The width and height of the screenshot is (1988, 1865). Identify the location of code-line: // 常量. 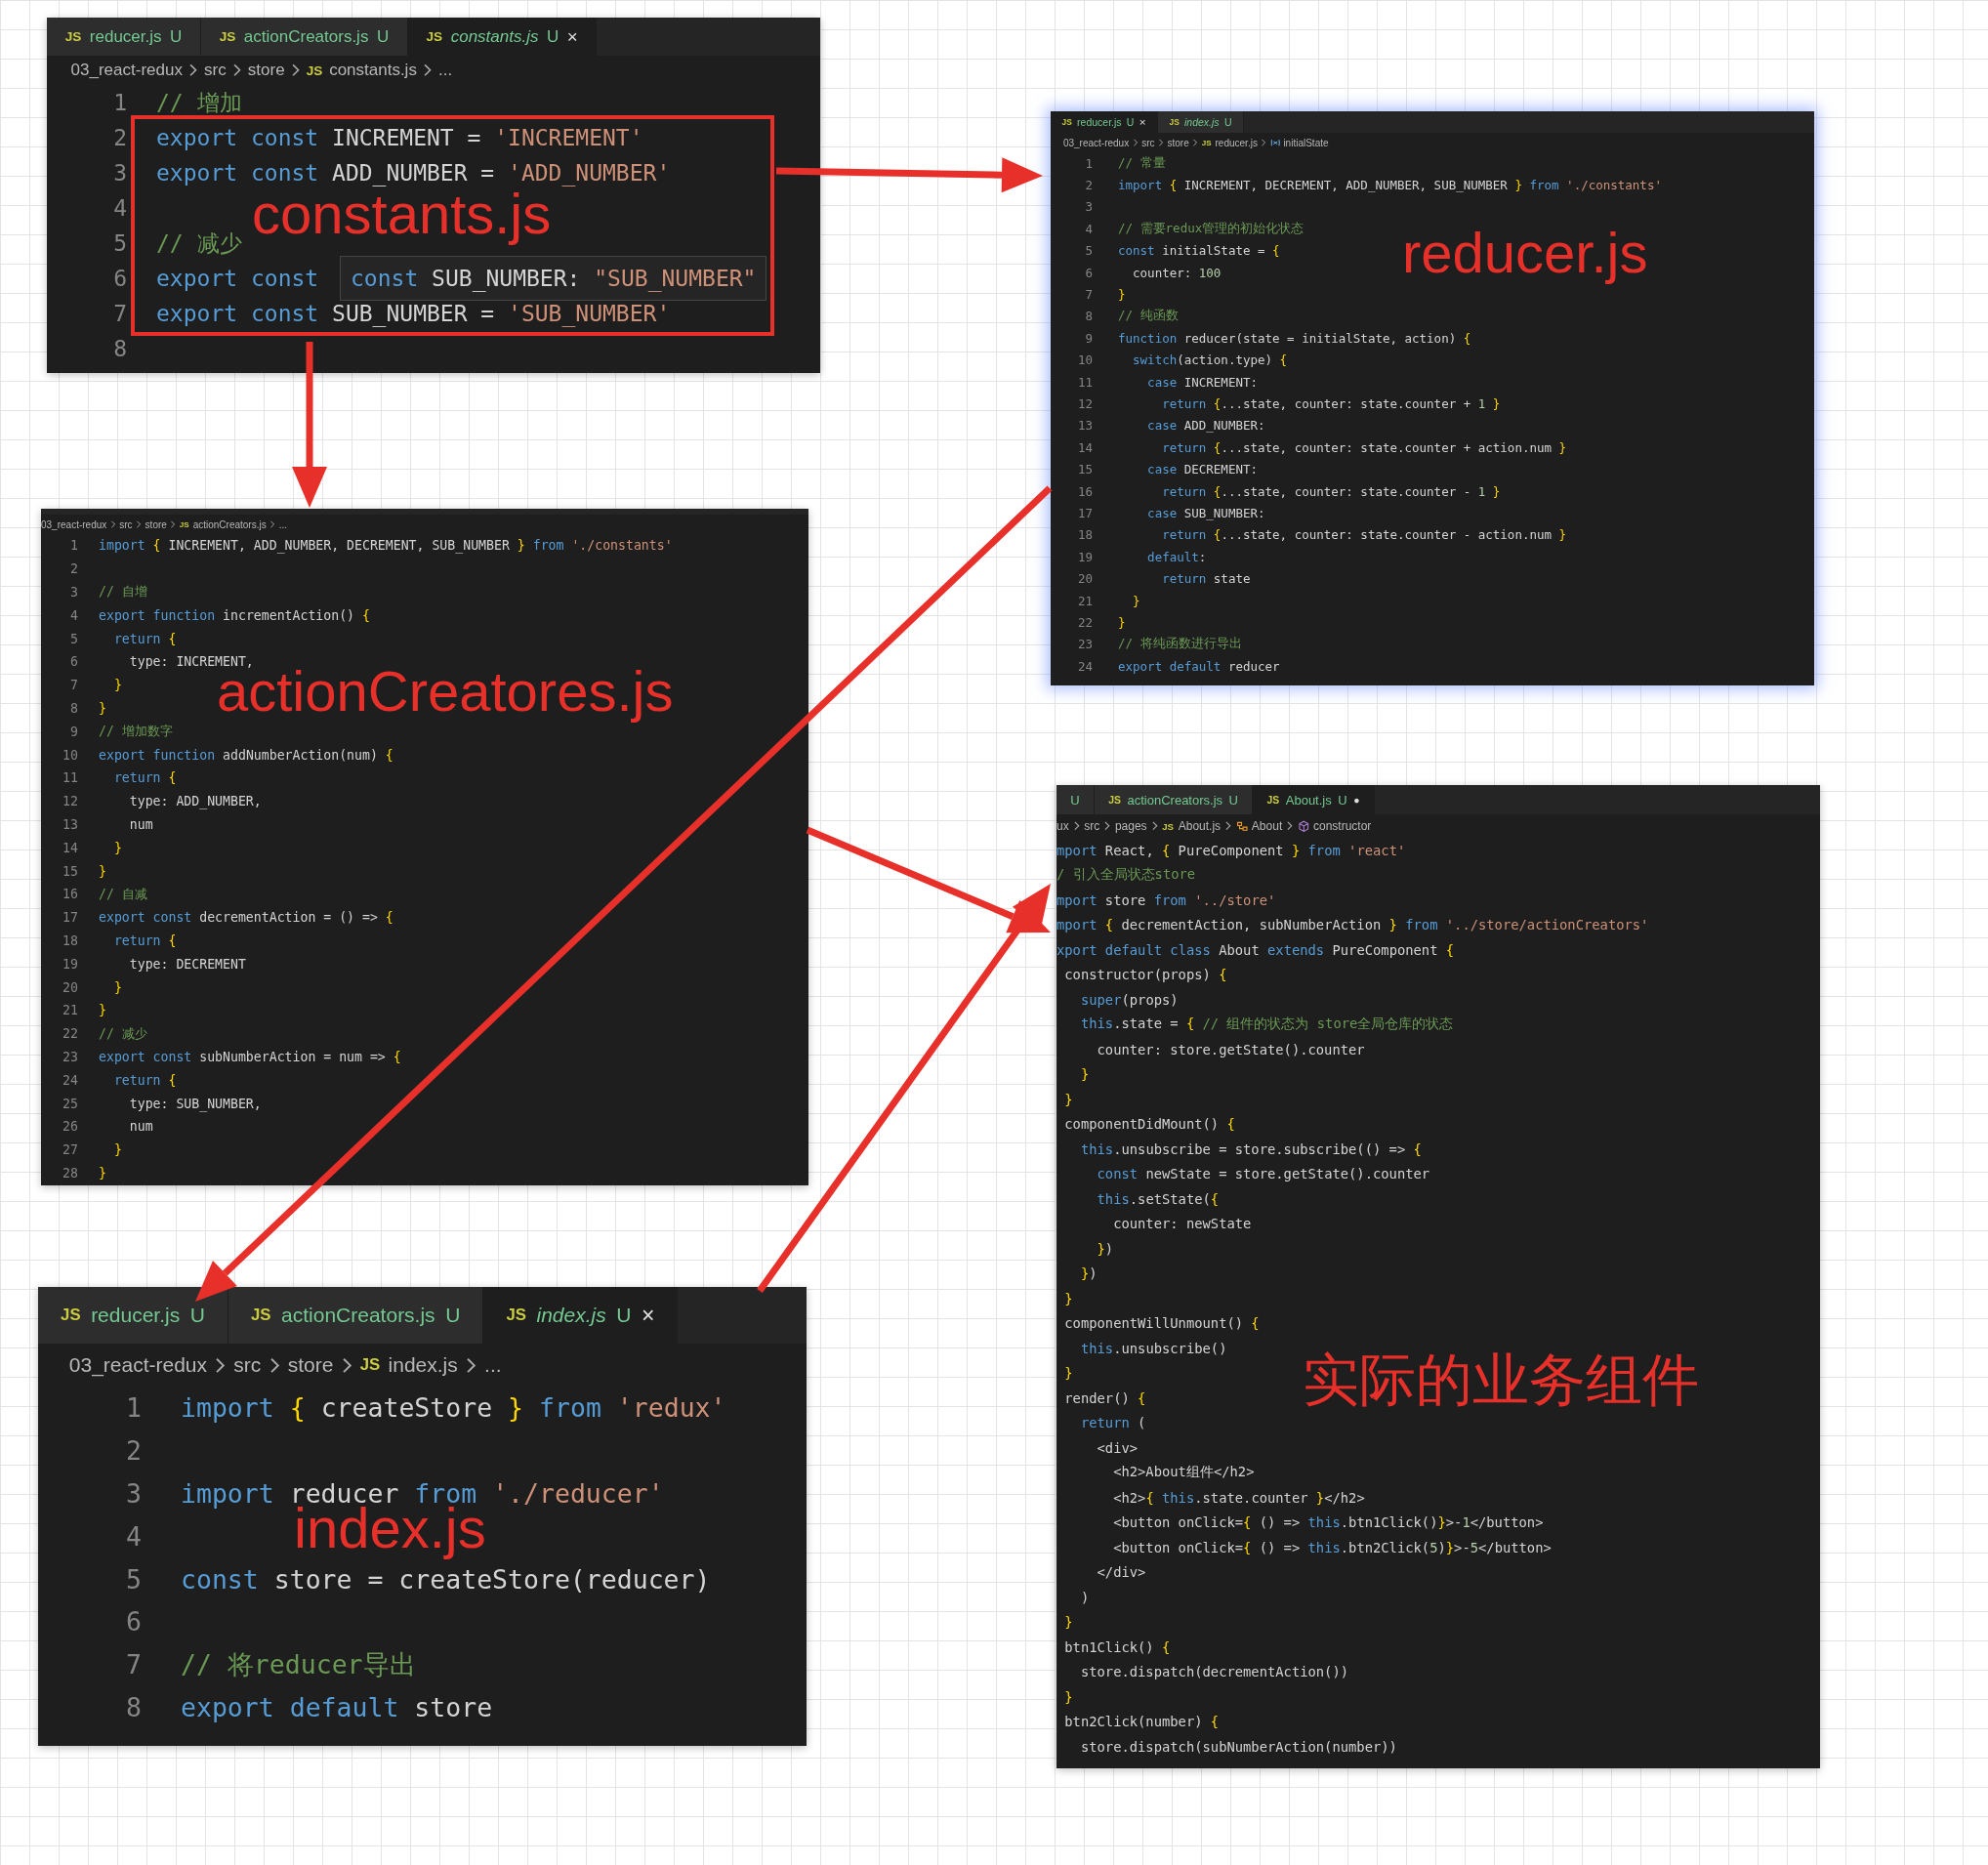
(1142, 163).